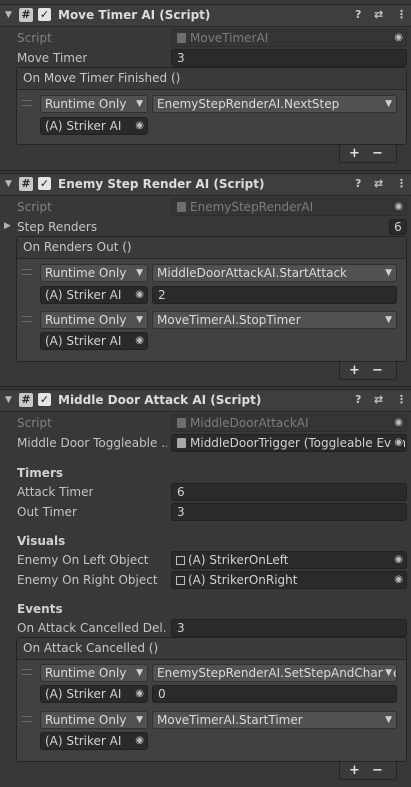 This screenshot has width=411, height=787. Describe the element at coordinates (243, 580) in the screenshot. I see `enemy-right-value: (A) StrikerOnRight` at that location.